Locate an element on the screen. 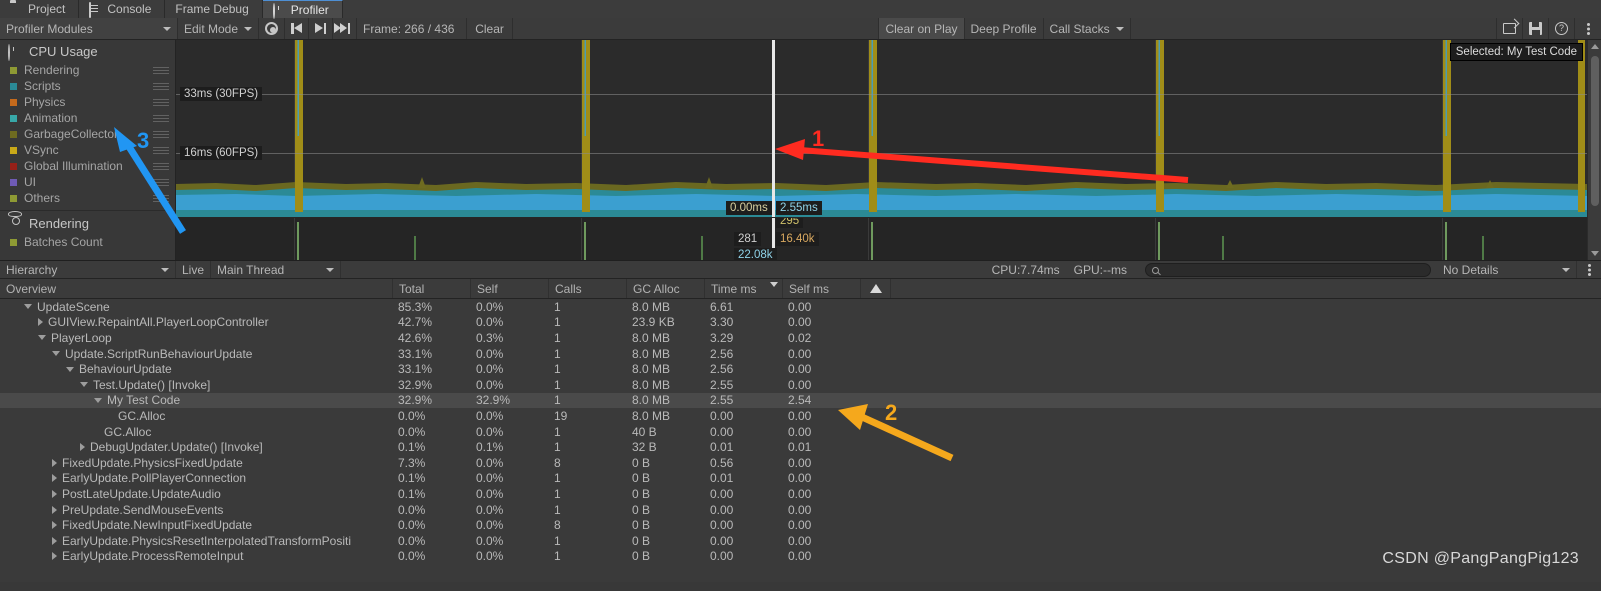  clear-on-play-toggle: Clear on Play is located at coordinates (922, 28).